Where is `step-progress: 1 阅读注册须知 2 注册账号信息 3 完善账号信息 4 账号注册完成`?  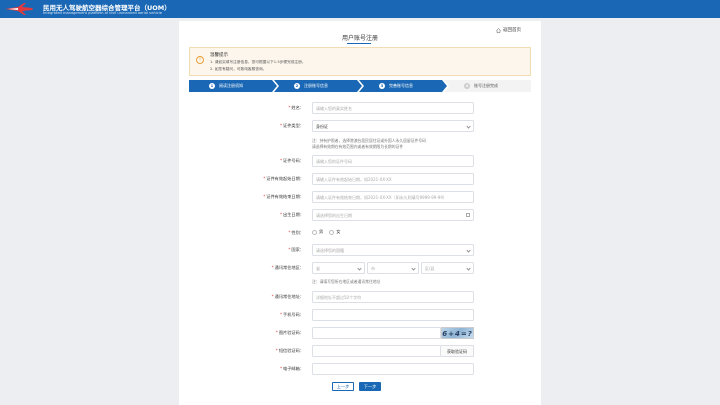 step-progress: 1 阅读注册须知 2 注册账号信息 3 完善账号信息 4 账号注册完成 is located at coordinates (360, 86).